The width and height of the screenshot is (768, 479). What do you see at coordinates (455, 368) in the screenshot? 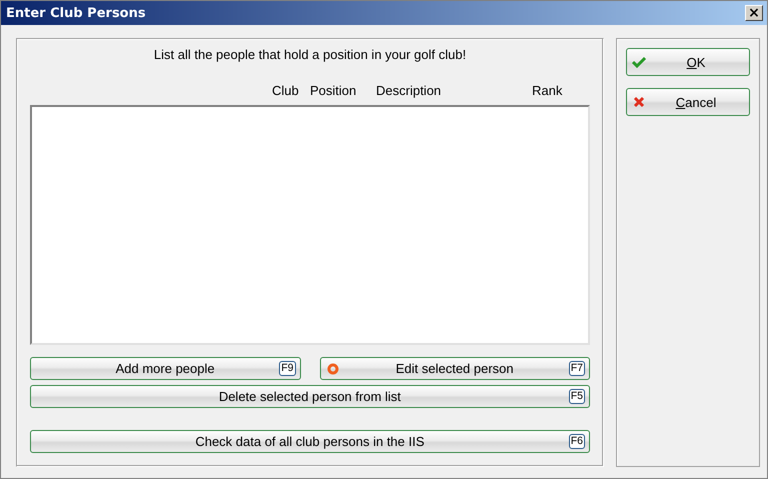
I see `action-button: Edit selected person F7` at bounding box center [455, 368].